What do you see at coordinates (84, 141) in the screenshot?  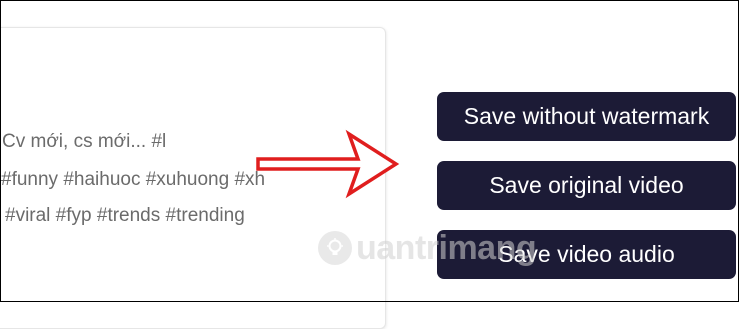 I see `caption-line-1: Cv mới, cs mới... #l` at bounding box center [84, 141].